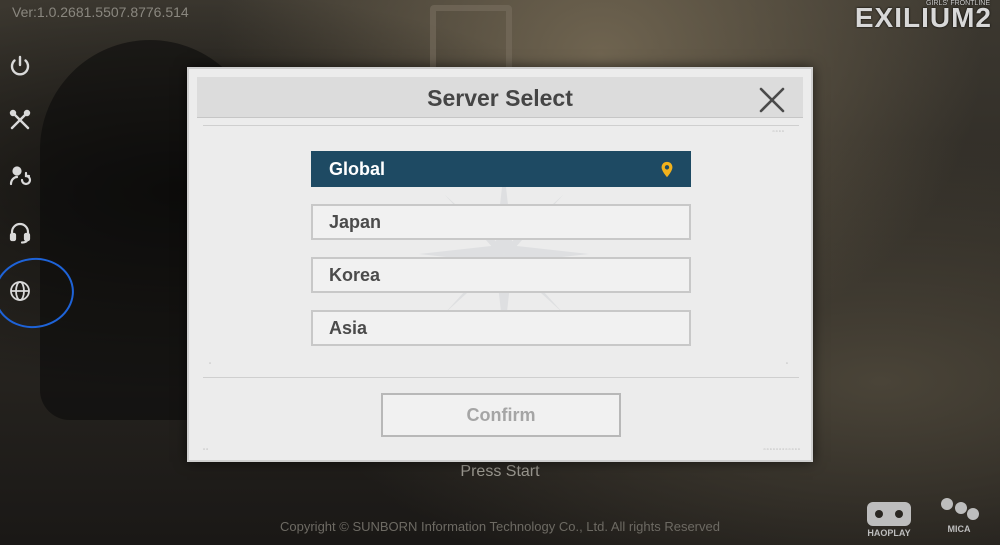  What do you see at coordinates (959, 529) in the screenshot?
I see `mica-logo-text: MICA` at bounding box center [959, 529].